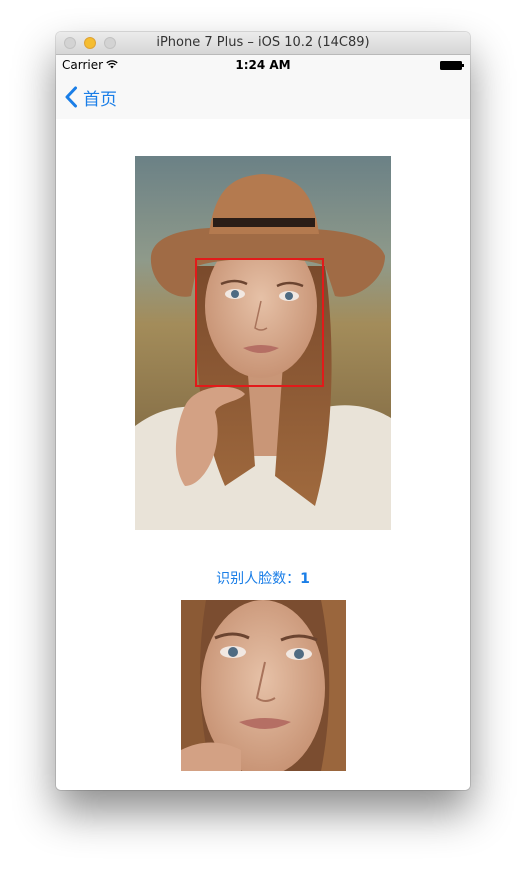 This screenshot has height=870, width=526. I want to click on face-count-text: 识别人脸数：, so click(258, 579).